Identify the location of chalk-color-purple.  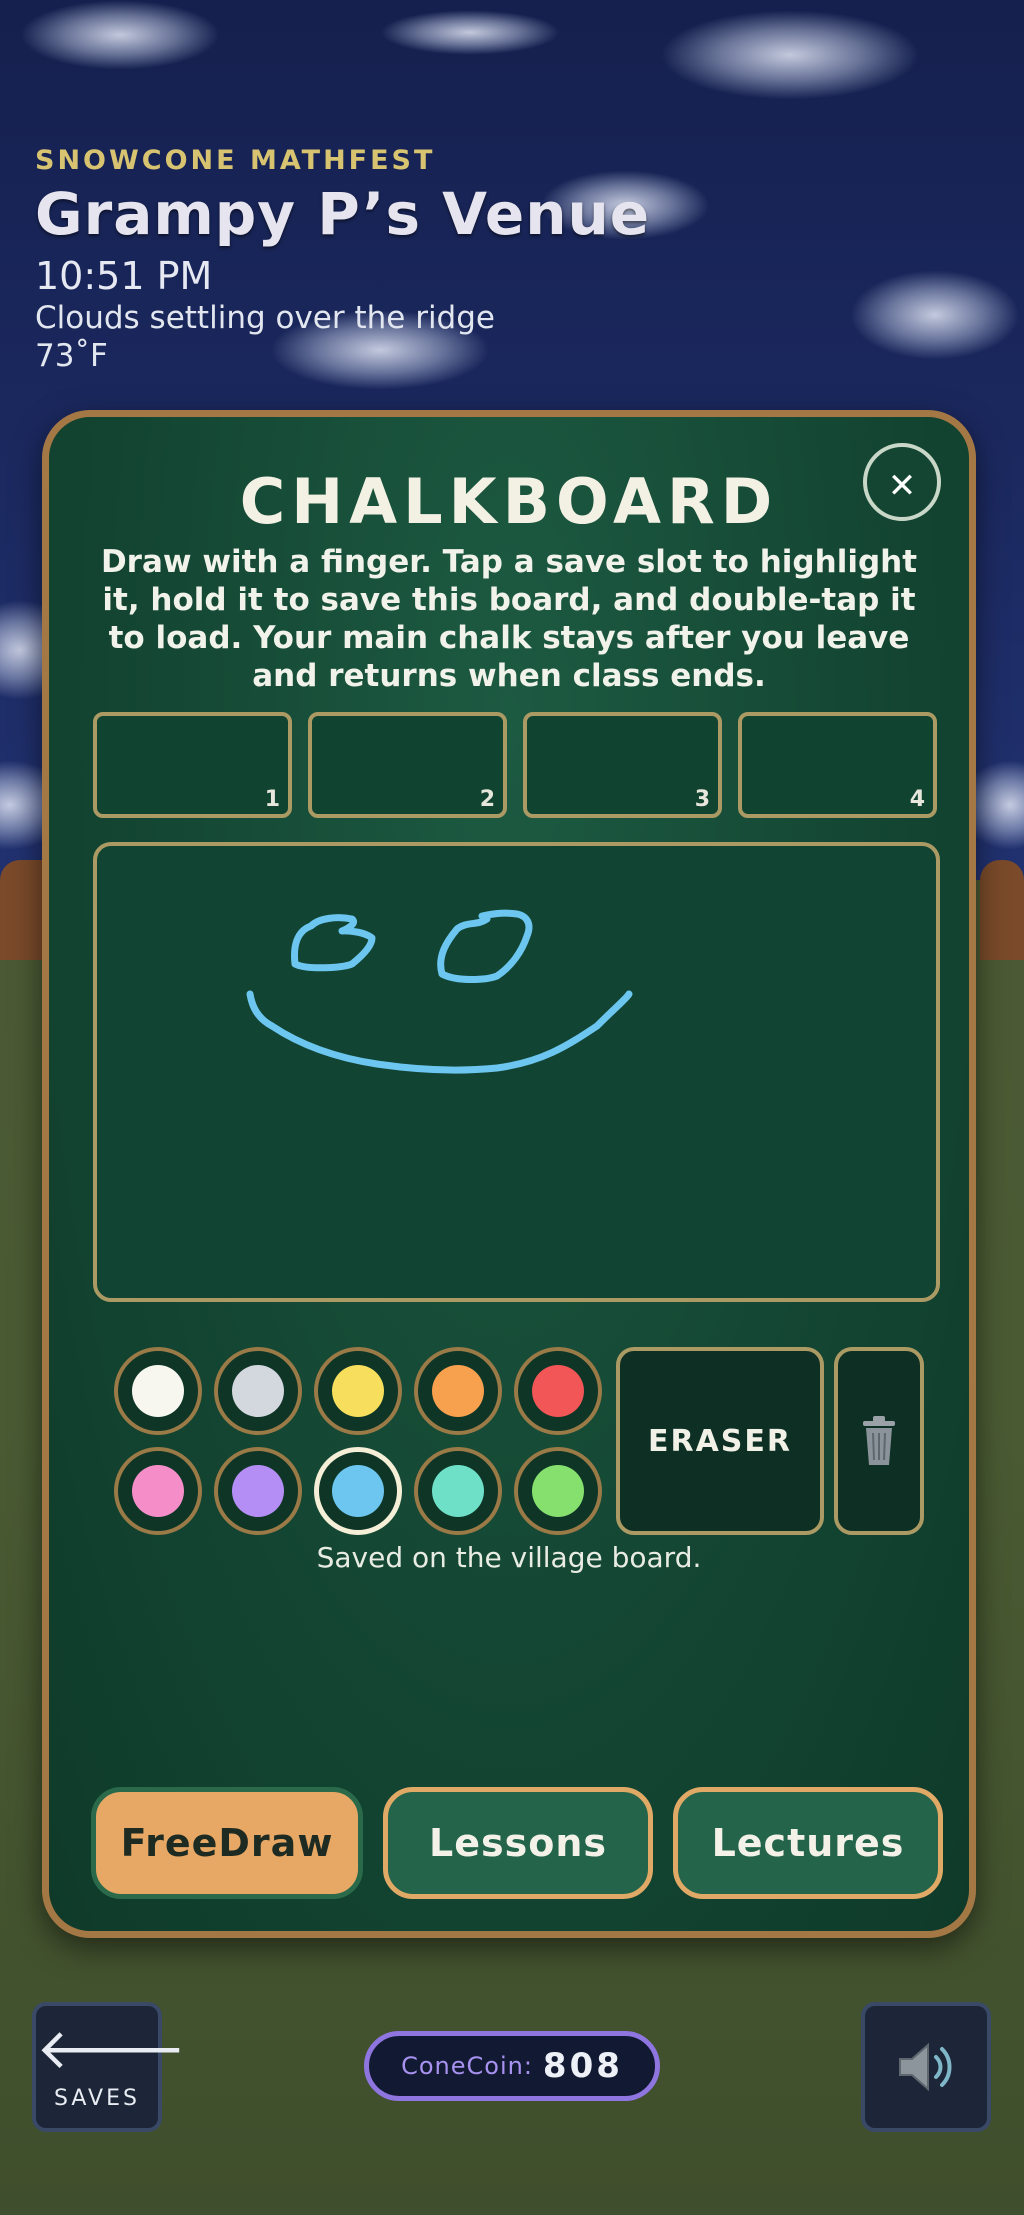
(258, 1491).